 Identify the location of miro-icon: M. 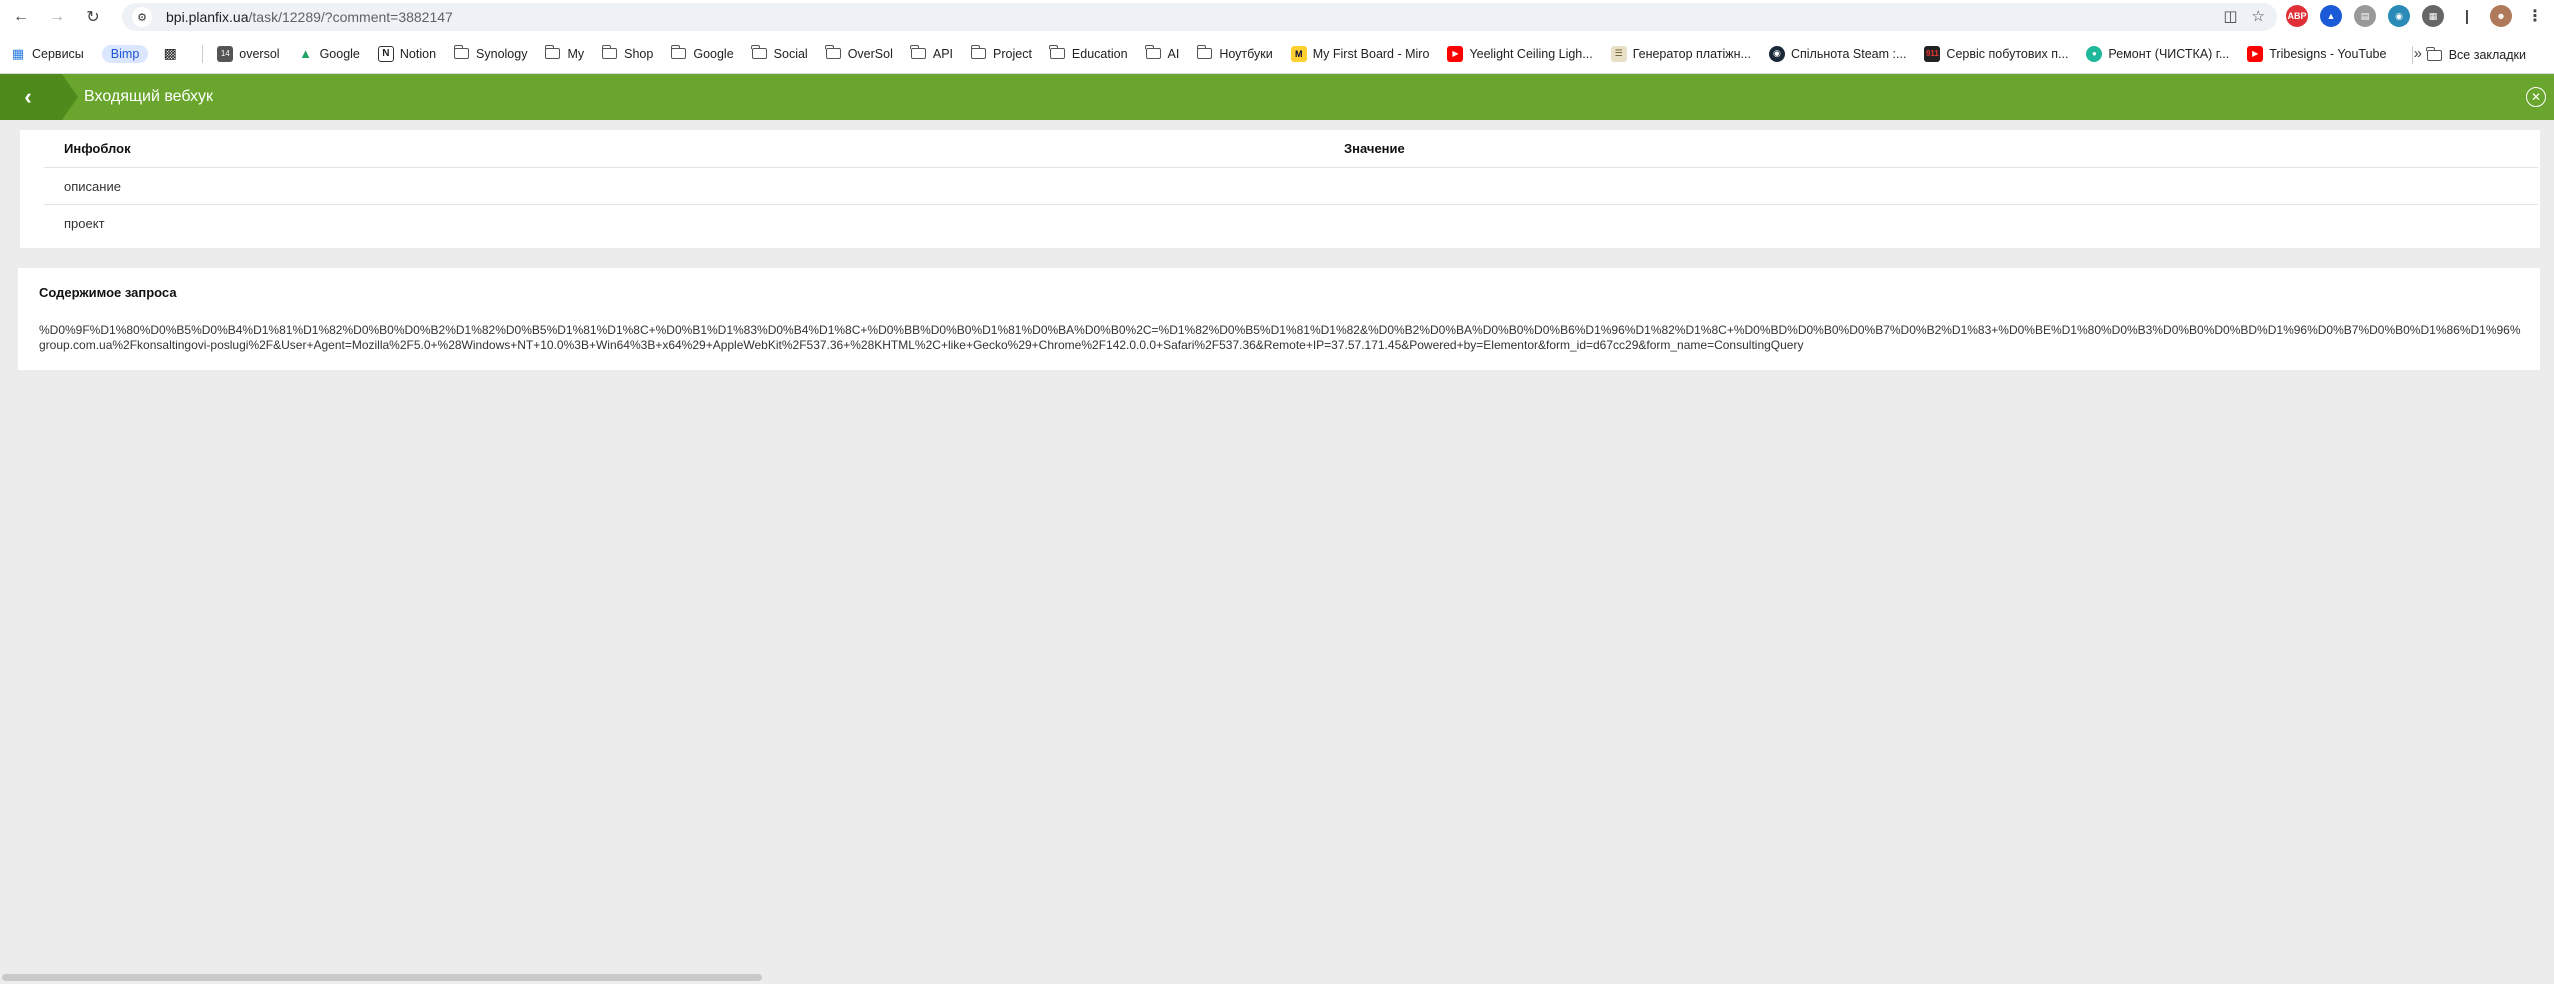
(1298, 53).